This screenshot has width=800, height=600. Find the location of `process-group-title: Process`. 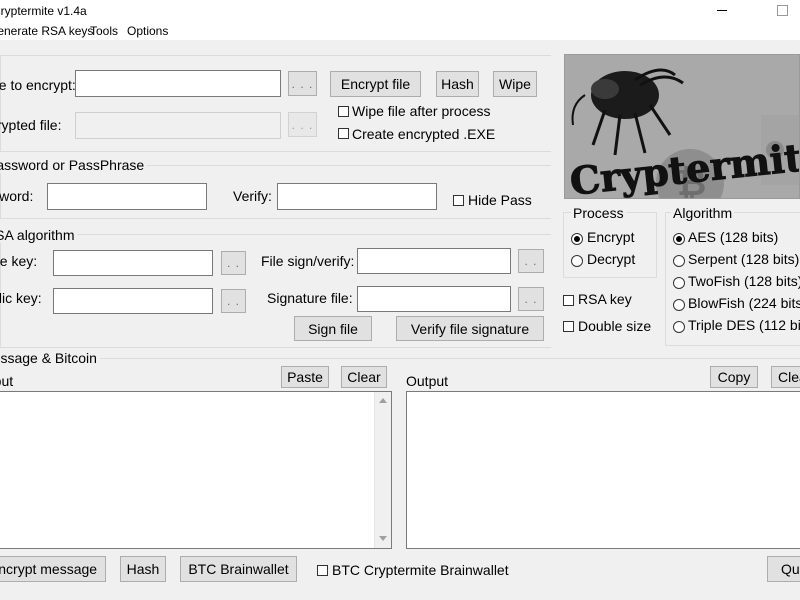

process-group-title: Process is located at coordinates (598, 213).